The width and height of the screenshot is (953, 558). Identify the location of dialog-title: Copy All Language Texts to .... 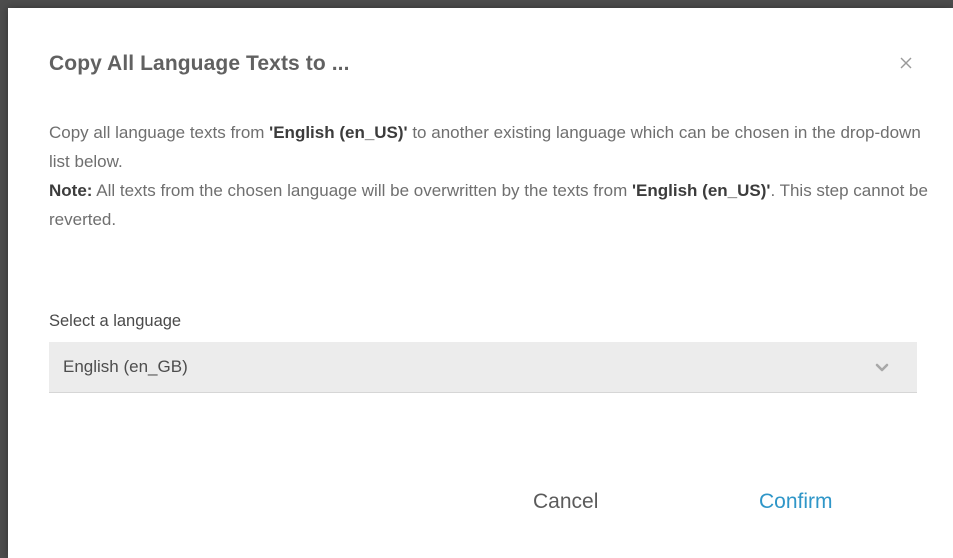
(199, 63).